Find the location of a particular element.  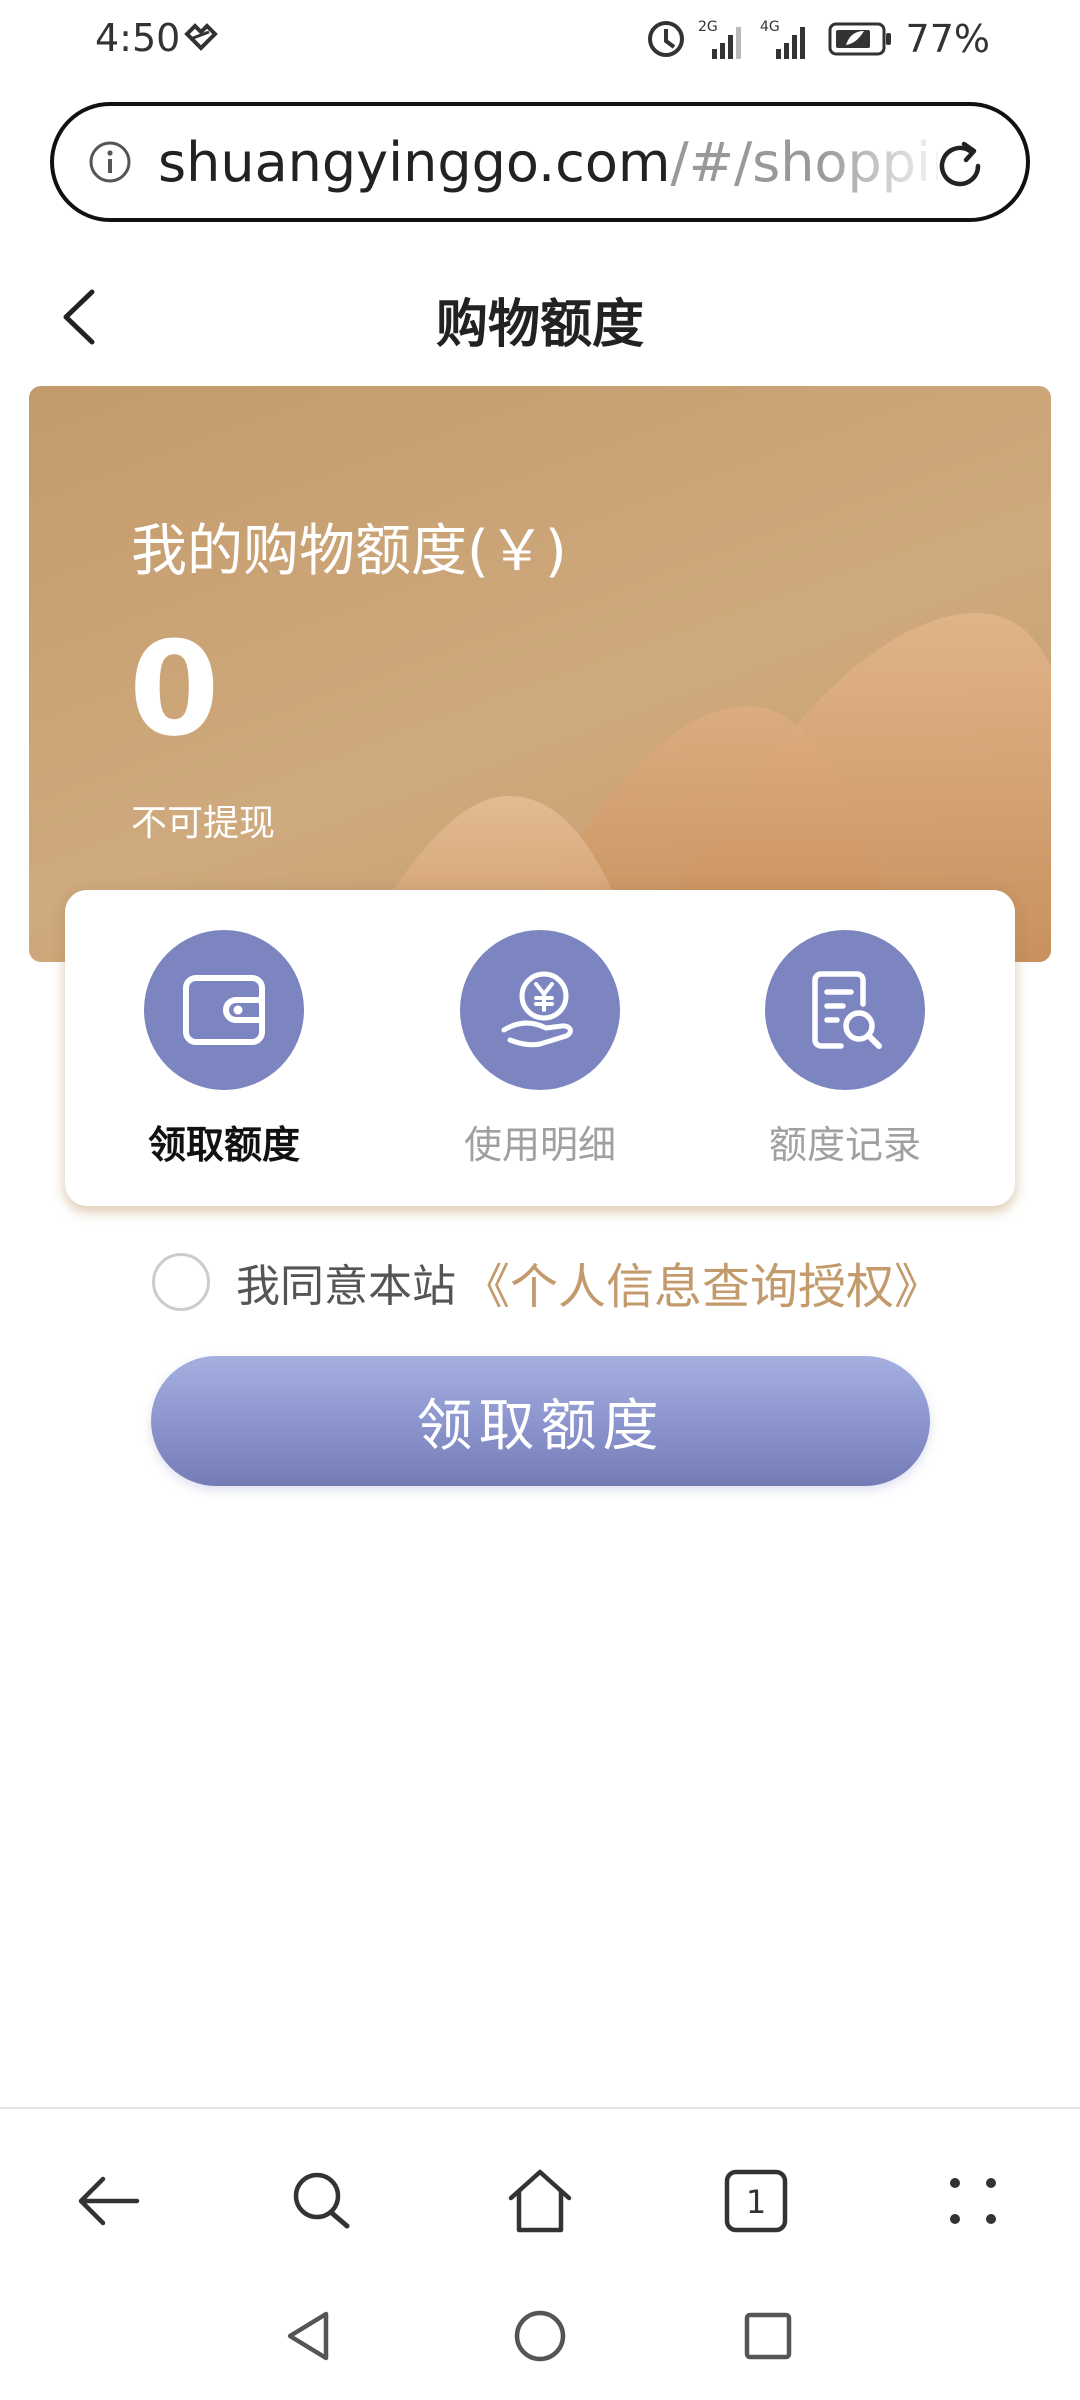

status-bar: 4:50 2G 4G 77% is located at coordinates (540, 40).